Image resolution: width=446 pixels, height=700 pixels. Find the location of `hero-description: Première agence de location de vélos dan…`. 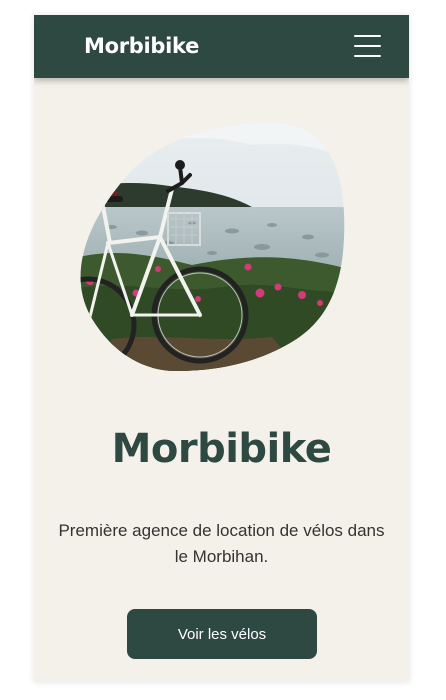

hero-description: Première agence de location de vélos dan… is located at coordinates (221, 543).